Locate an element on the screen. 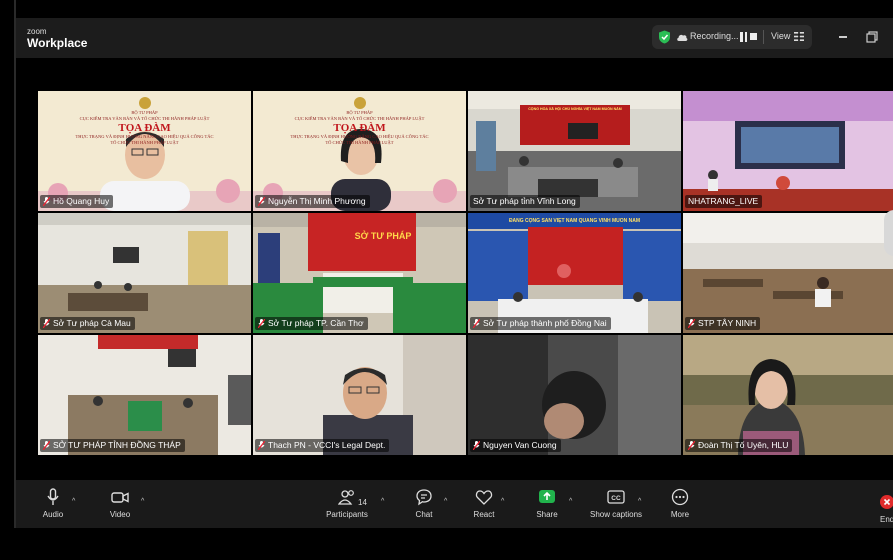 The width and height of the screenshot is (893, 560). video-tile: SỞ TƯ PHÁP Sở Tư pháp TP. Cần Thơ is located at coordinates (359, 273).